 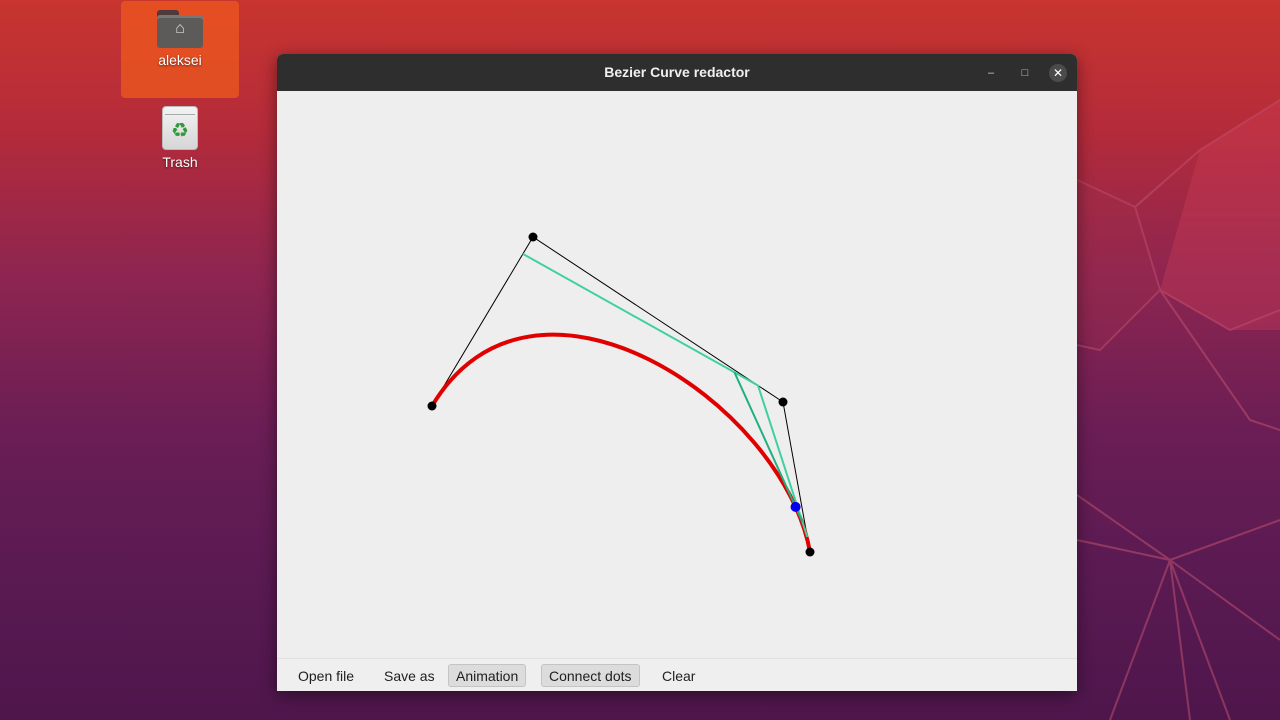 What do you see at coordinates (180, 29) in the screenshot?
I see `home-folder-icon: ⌂` at bounding box center [180, 29].